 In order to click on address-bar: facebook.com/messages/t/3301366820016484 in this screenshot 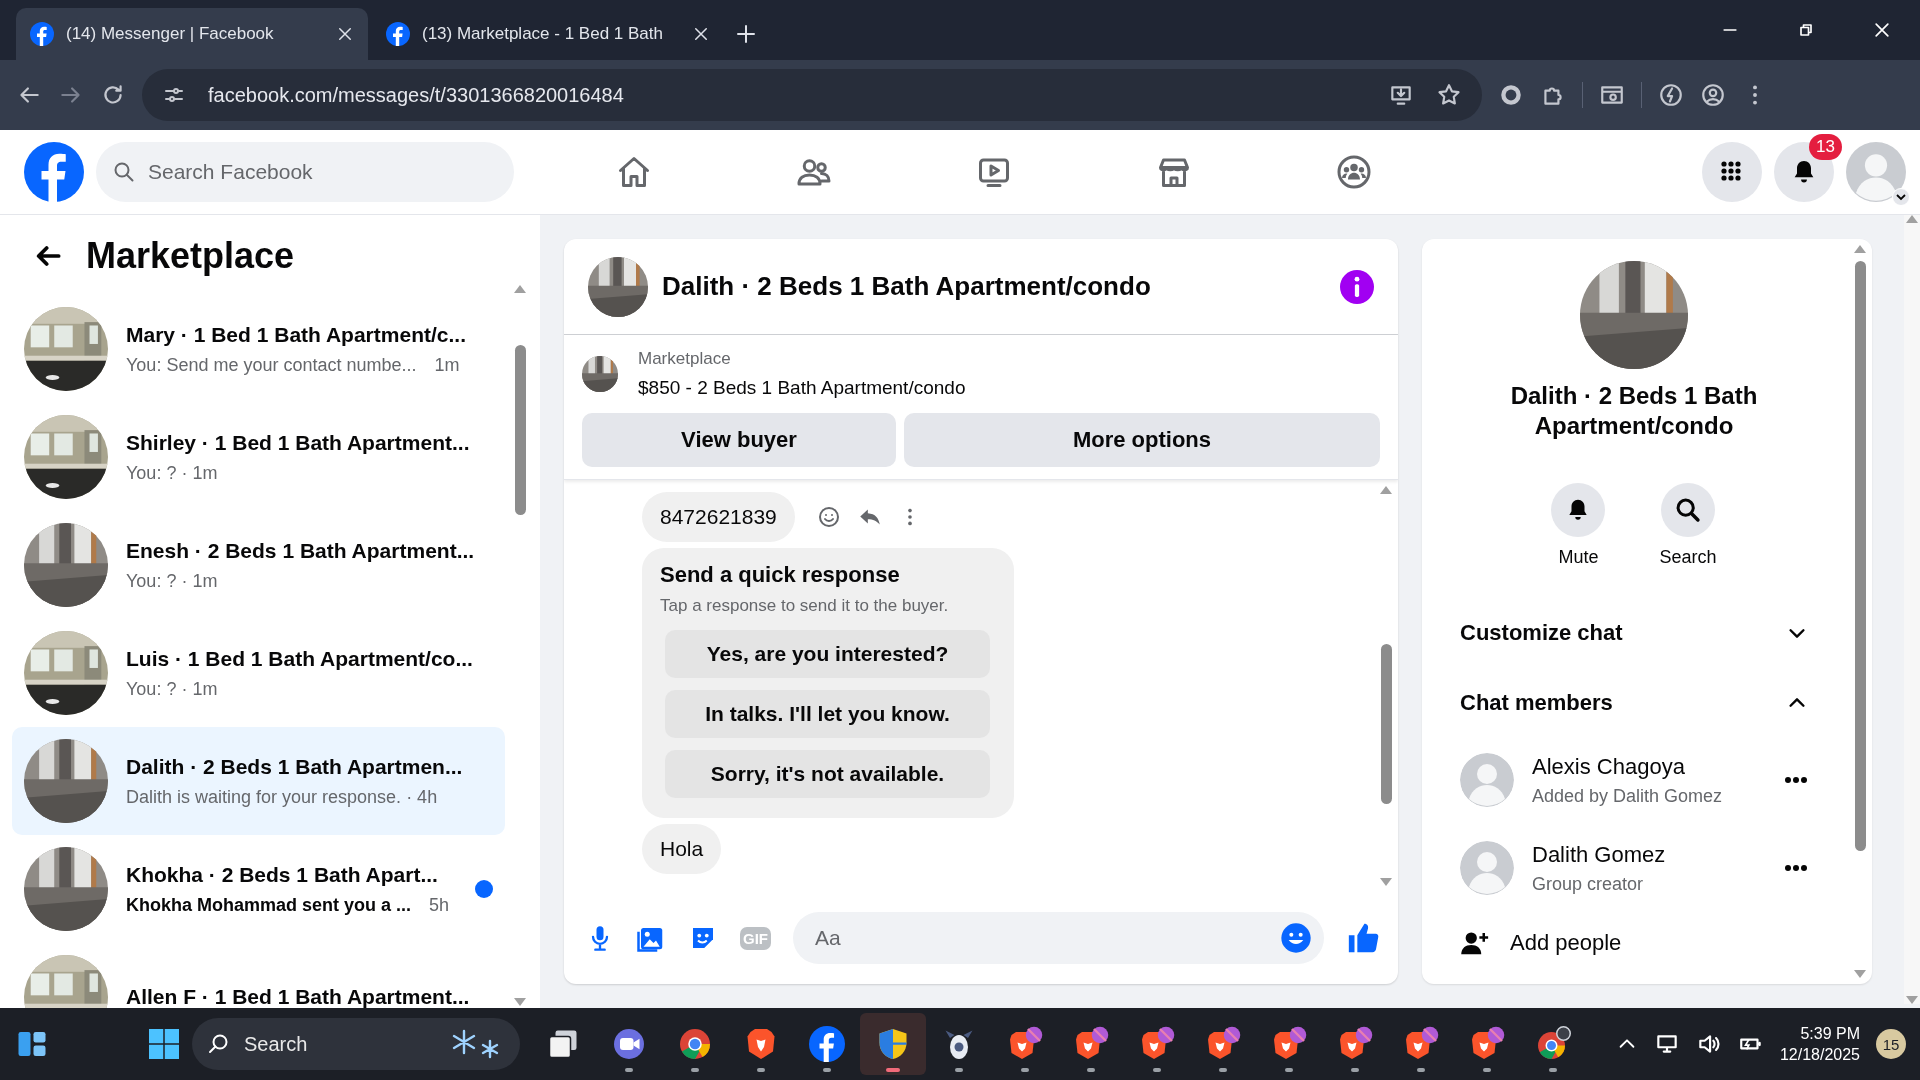, I will do `click(812, 95)`.